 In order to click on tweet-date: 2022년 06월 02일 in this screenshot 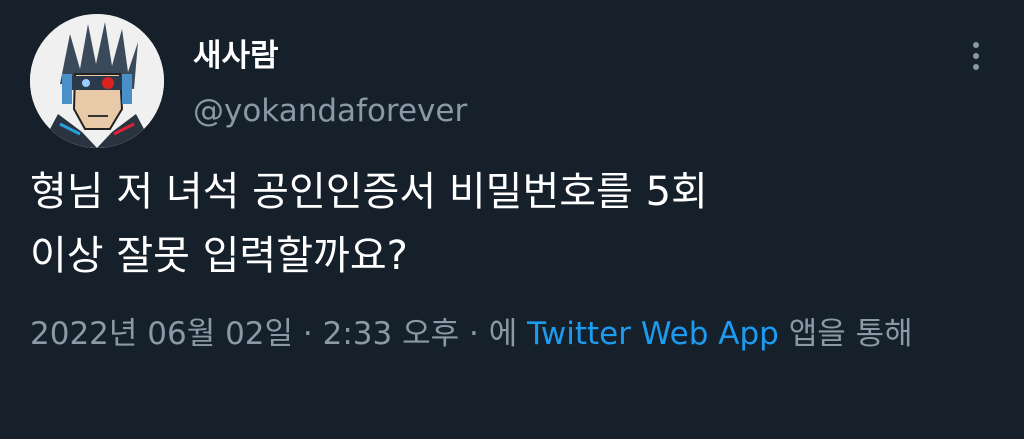, I will do `click(161, 334)`.